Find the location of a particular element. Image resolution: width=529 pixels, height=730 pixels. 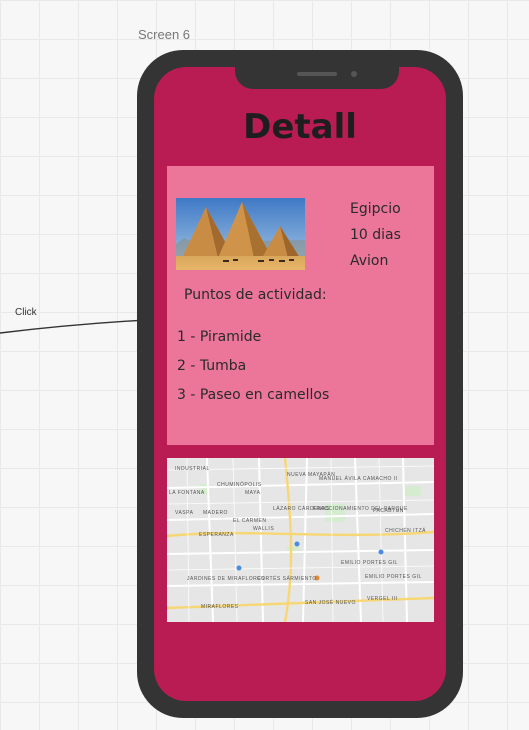

map-label: EL CARMEN is located at coordinates (250, 521).